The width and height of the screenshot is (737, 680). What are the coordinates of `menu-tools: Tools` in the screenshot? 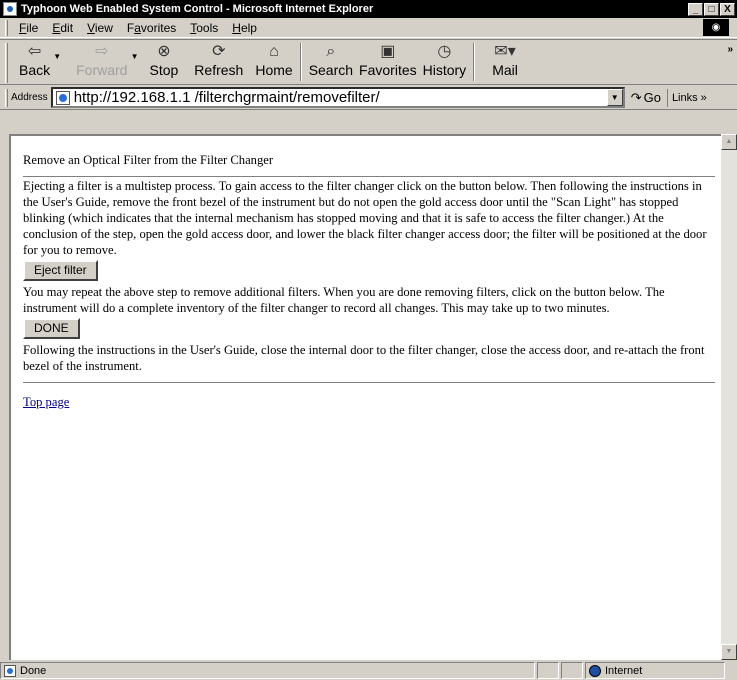 It's located at (204, 28).